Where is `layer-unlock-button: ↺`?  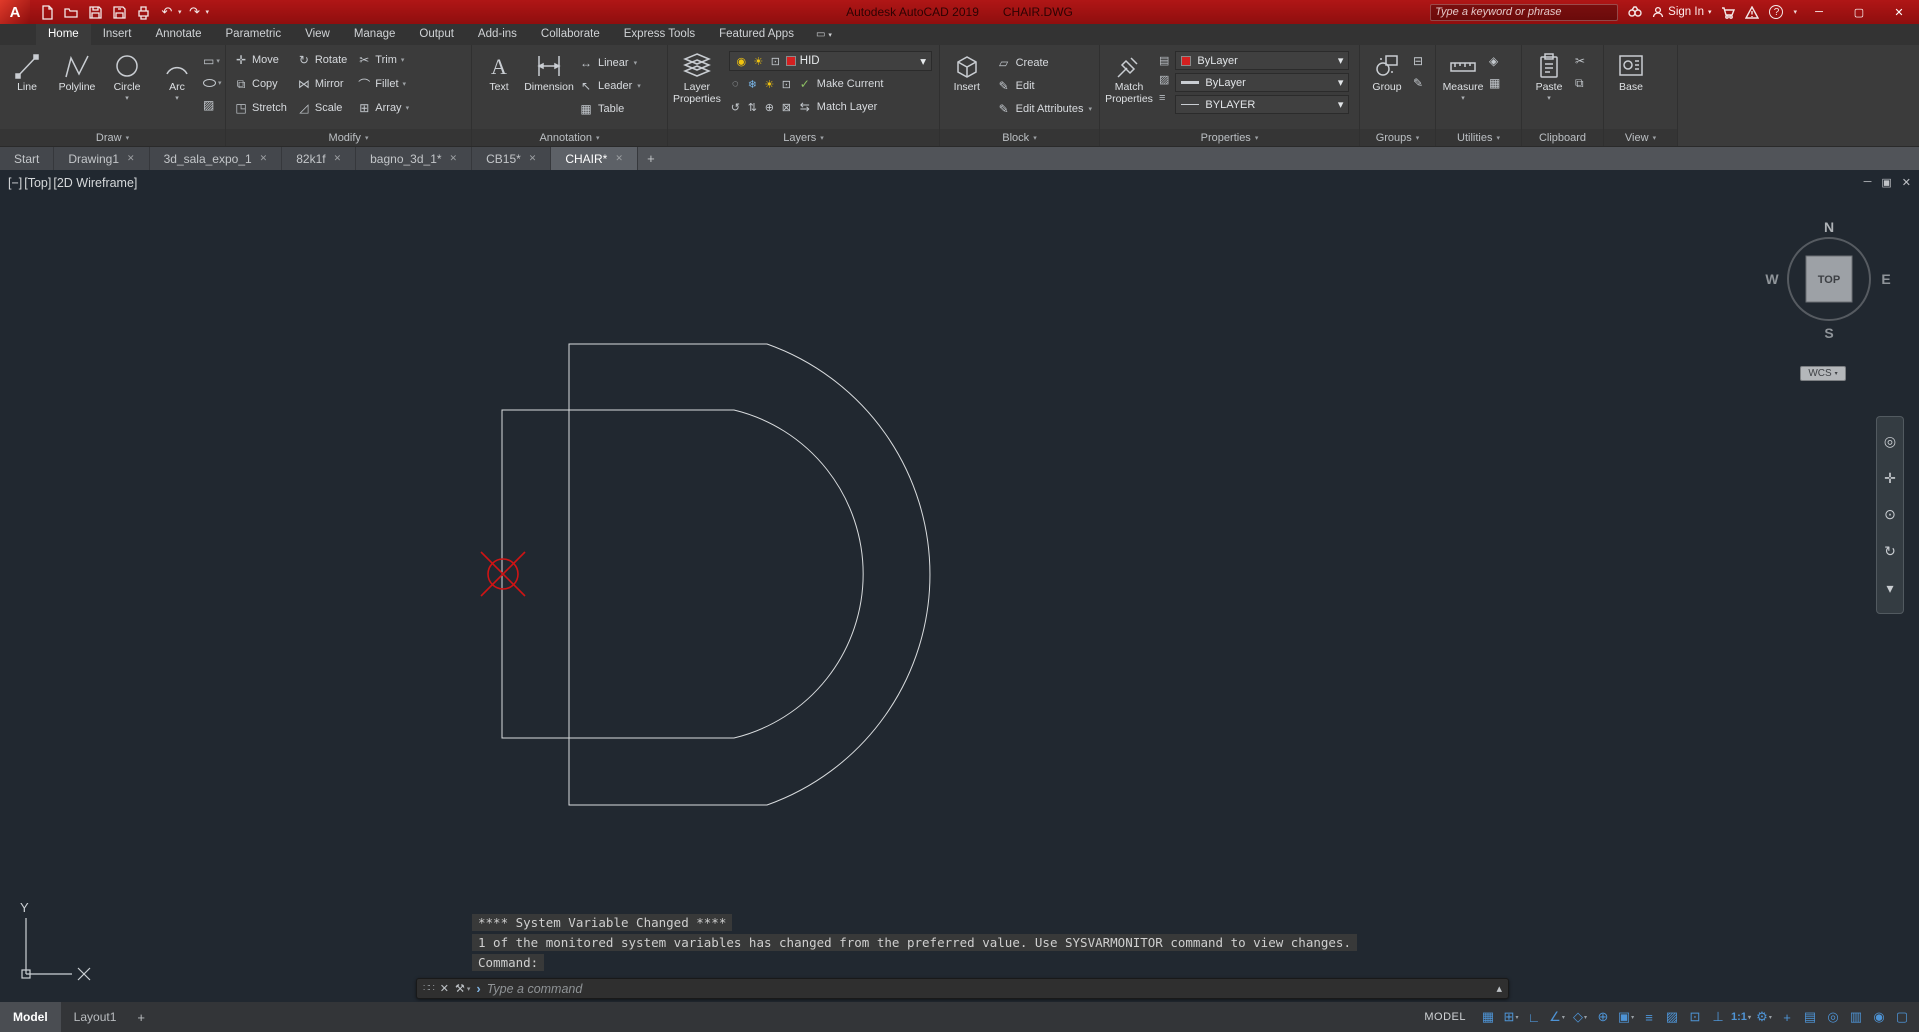 layer-unlock-button: ↺ is located at coordinates (735, 107).